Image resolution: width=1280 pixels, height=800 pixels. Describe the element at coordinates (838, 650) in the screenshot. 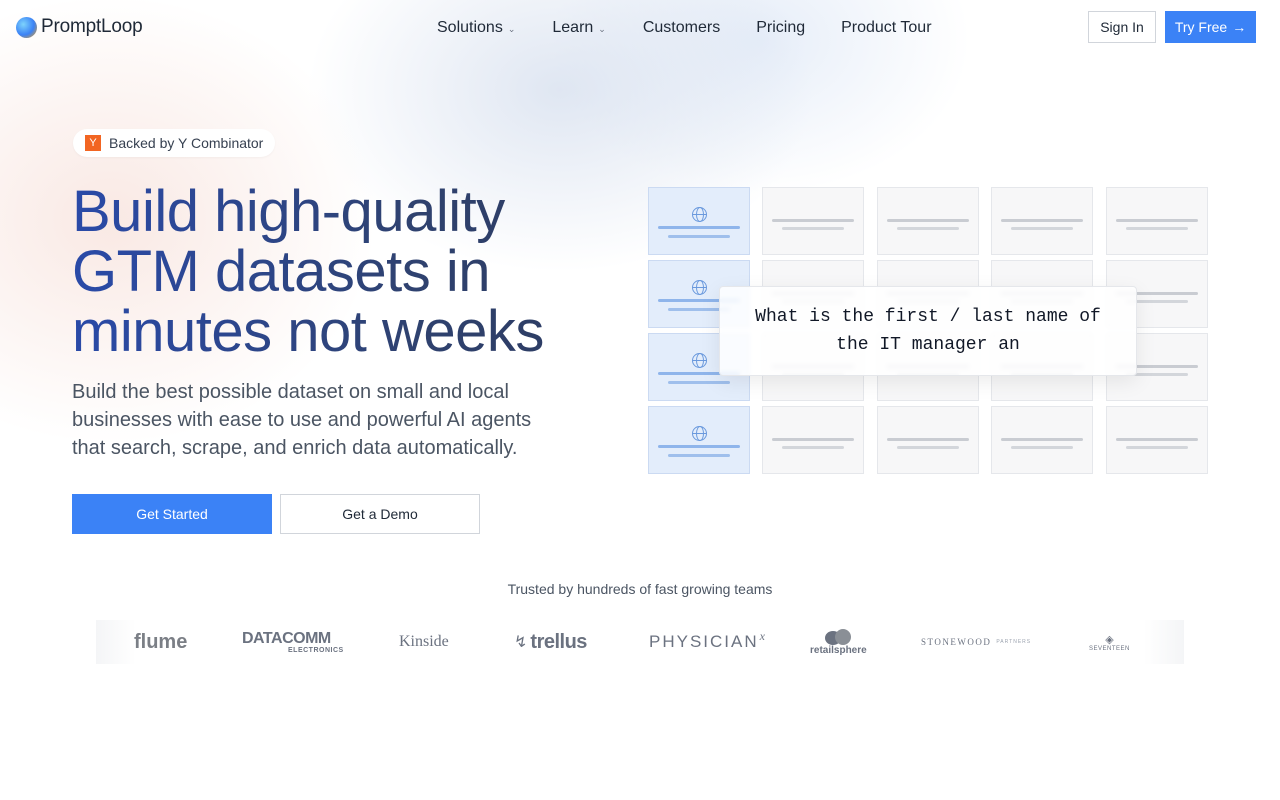

I see `retailsphere-logo-name: retailsphere` at that location.